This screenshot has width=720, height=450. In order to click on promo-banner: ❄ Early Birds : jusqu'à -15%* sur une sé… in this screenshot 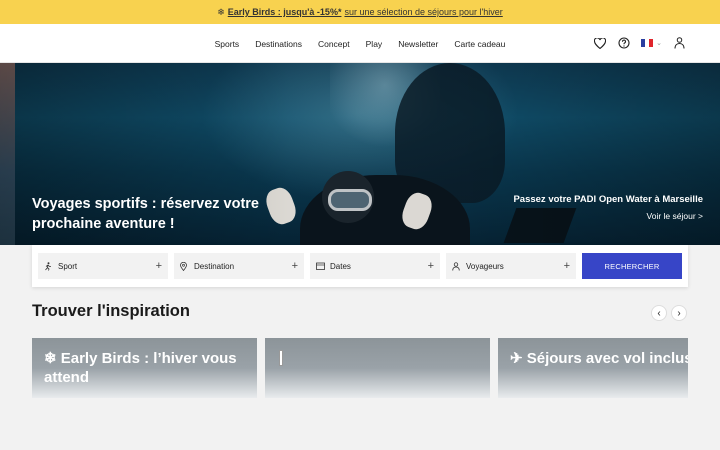, I will do `click(360, 12)`.